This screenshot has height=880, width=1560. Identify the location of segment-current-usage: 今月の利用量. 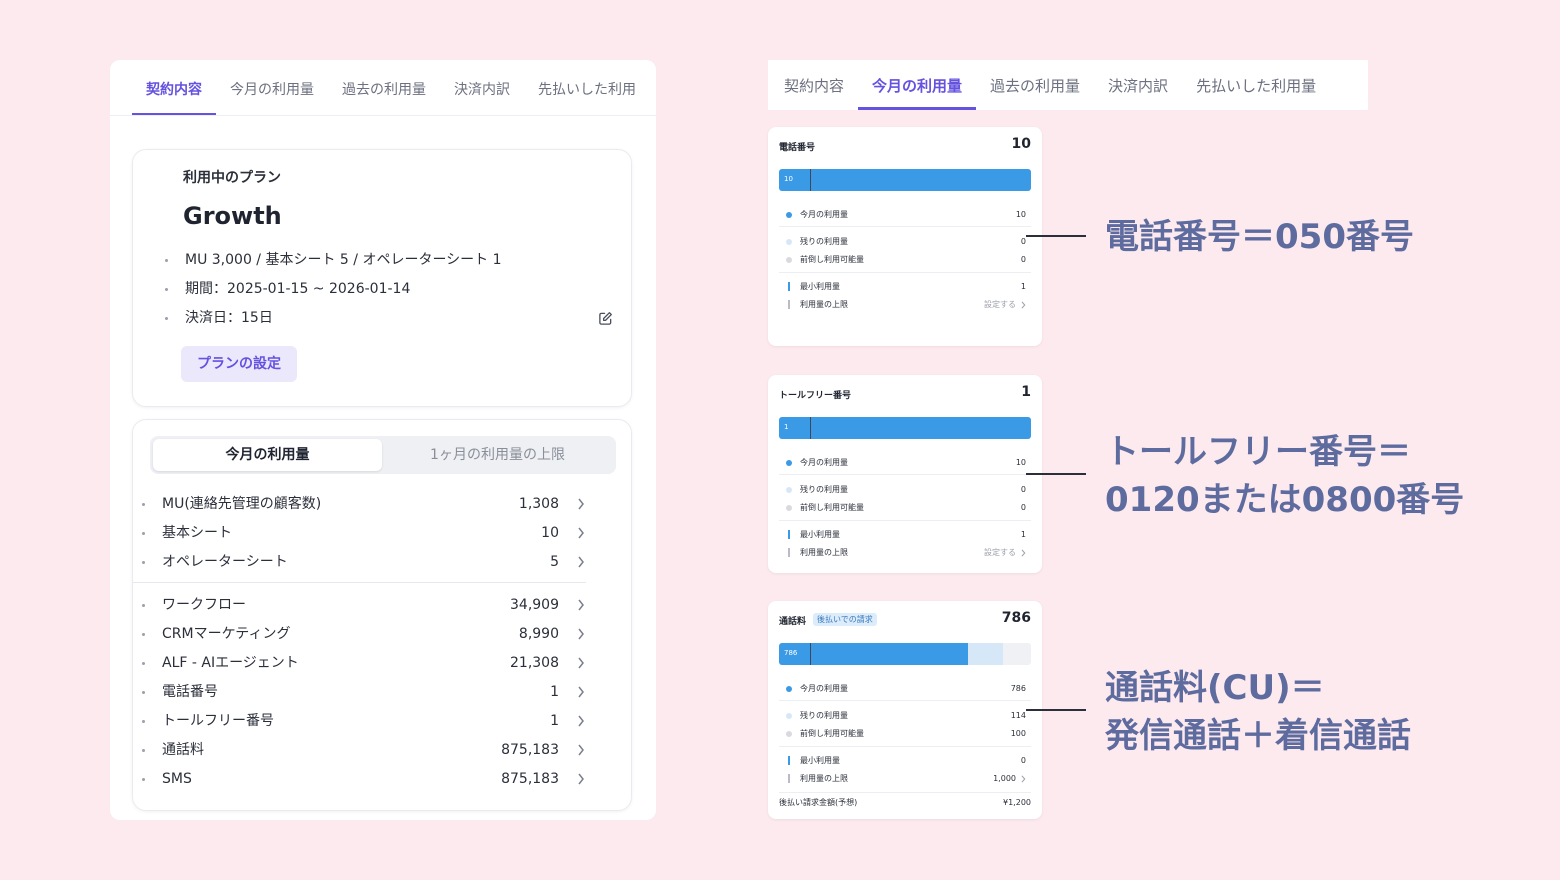
(267, 455).